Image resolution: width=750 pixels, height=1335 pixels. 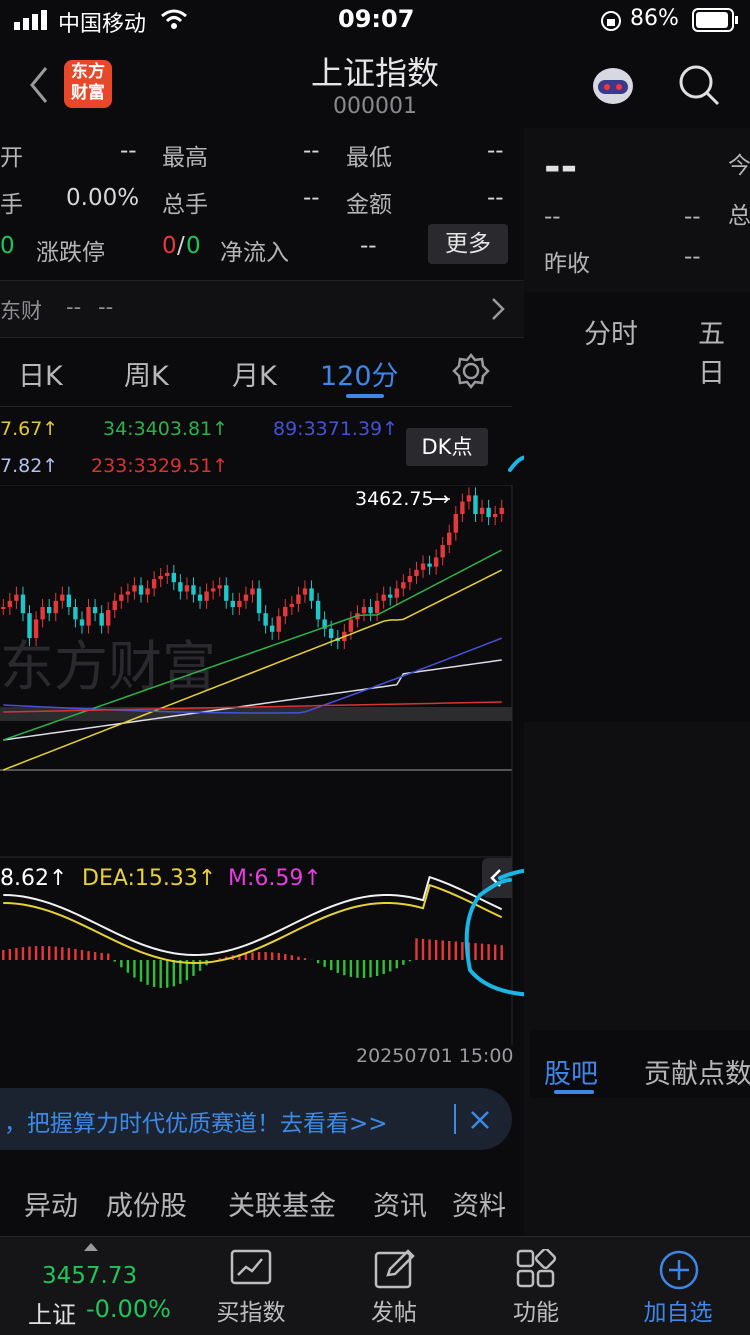 I want to click on bottom-nav: 3457.73 上证 -0.00% 买指数 发帖 功能 加自选, so click(x=375, y=1285).